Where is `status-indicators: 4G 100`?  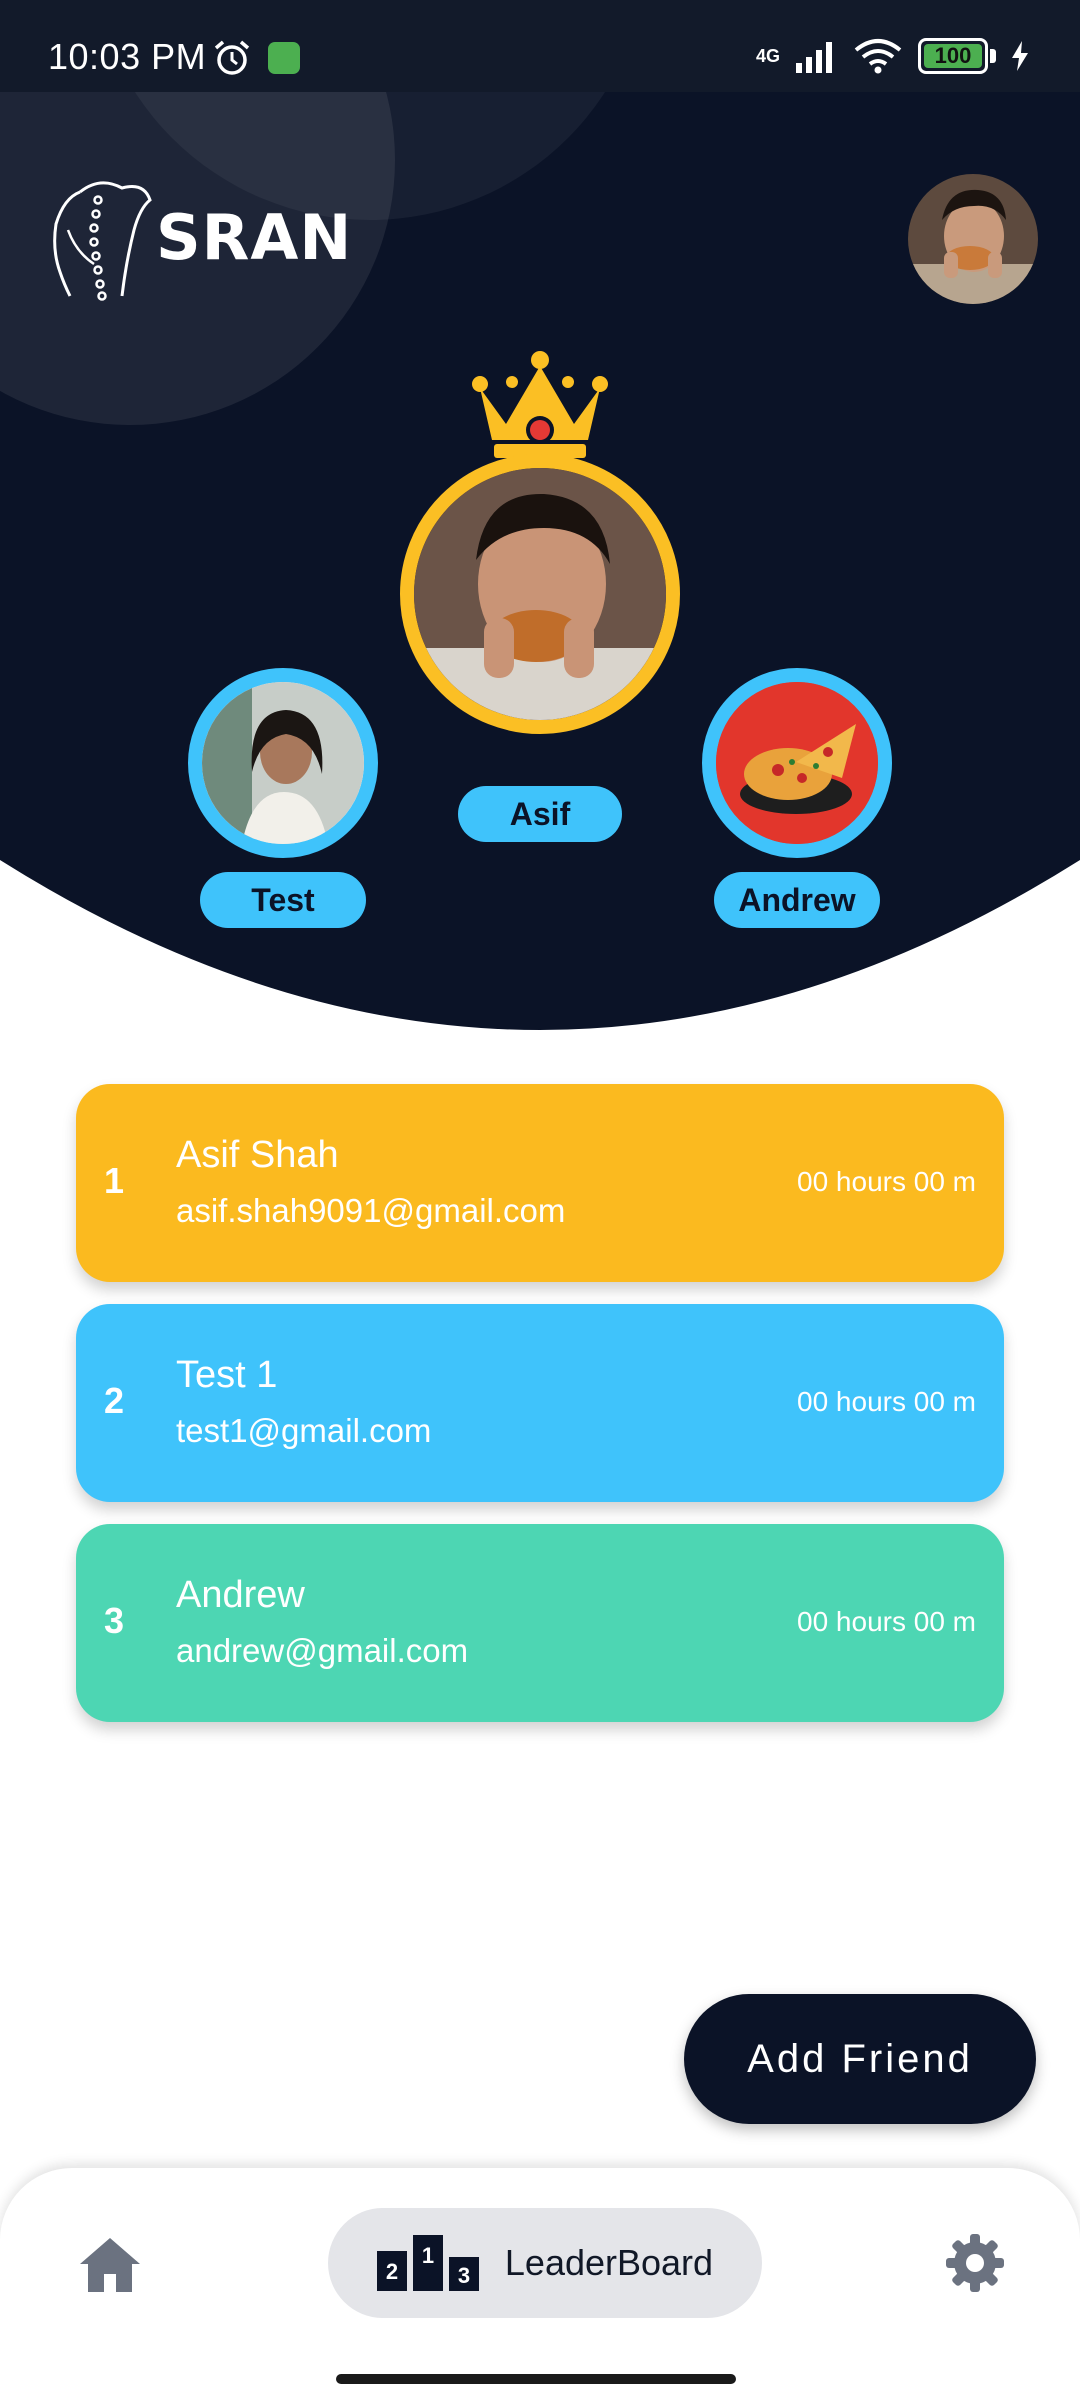 status-indicators: 4G 100 is located at coordinates (893, 56).